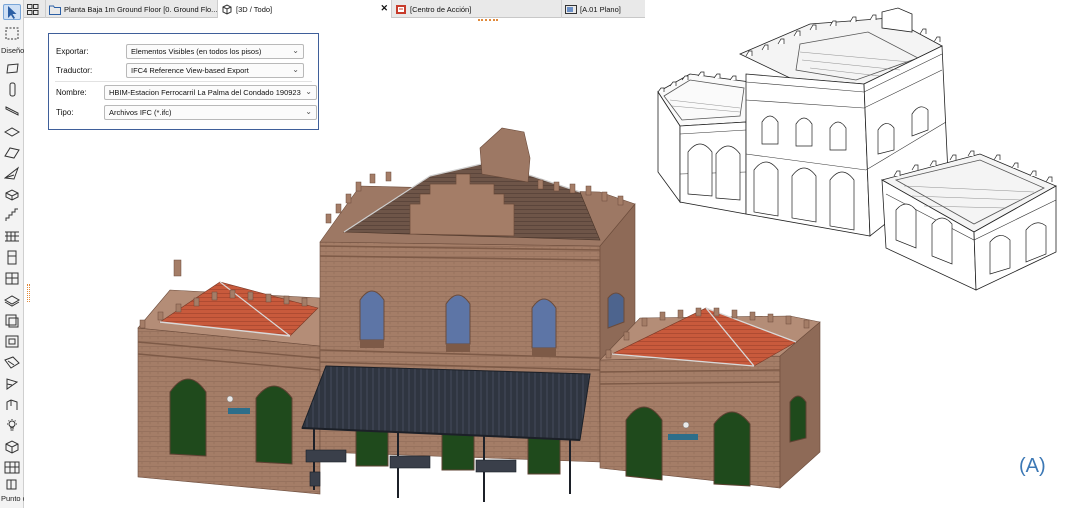 The width and height of the screenshot is (1080, 508). I want to click on lamp-icon, so click(12, 404).